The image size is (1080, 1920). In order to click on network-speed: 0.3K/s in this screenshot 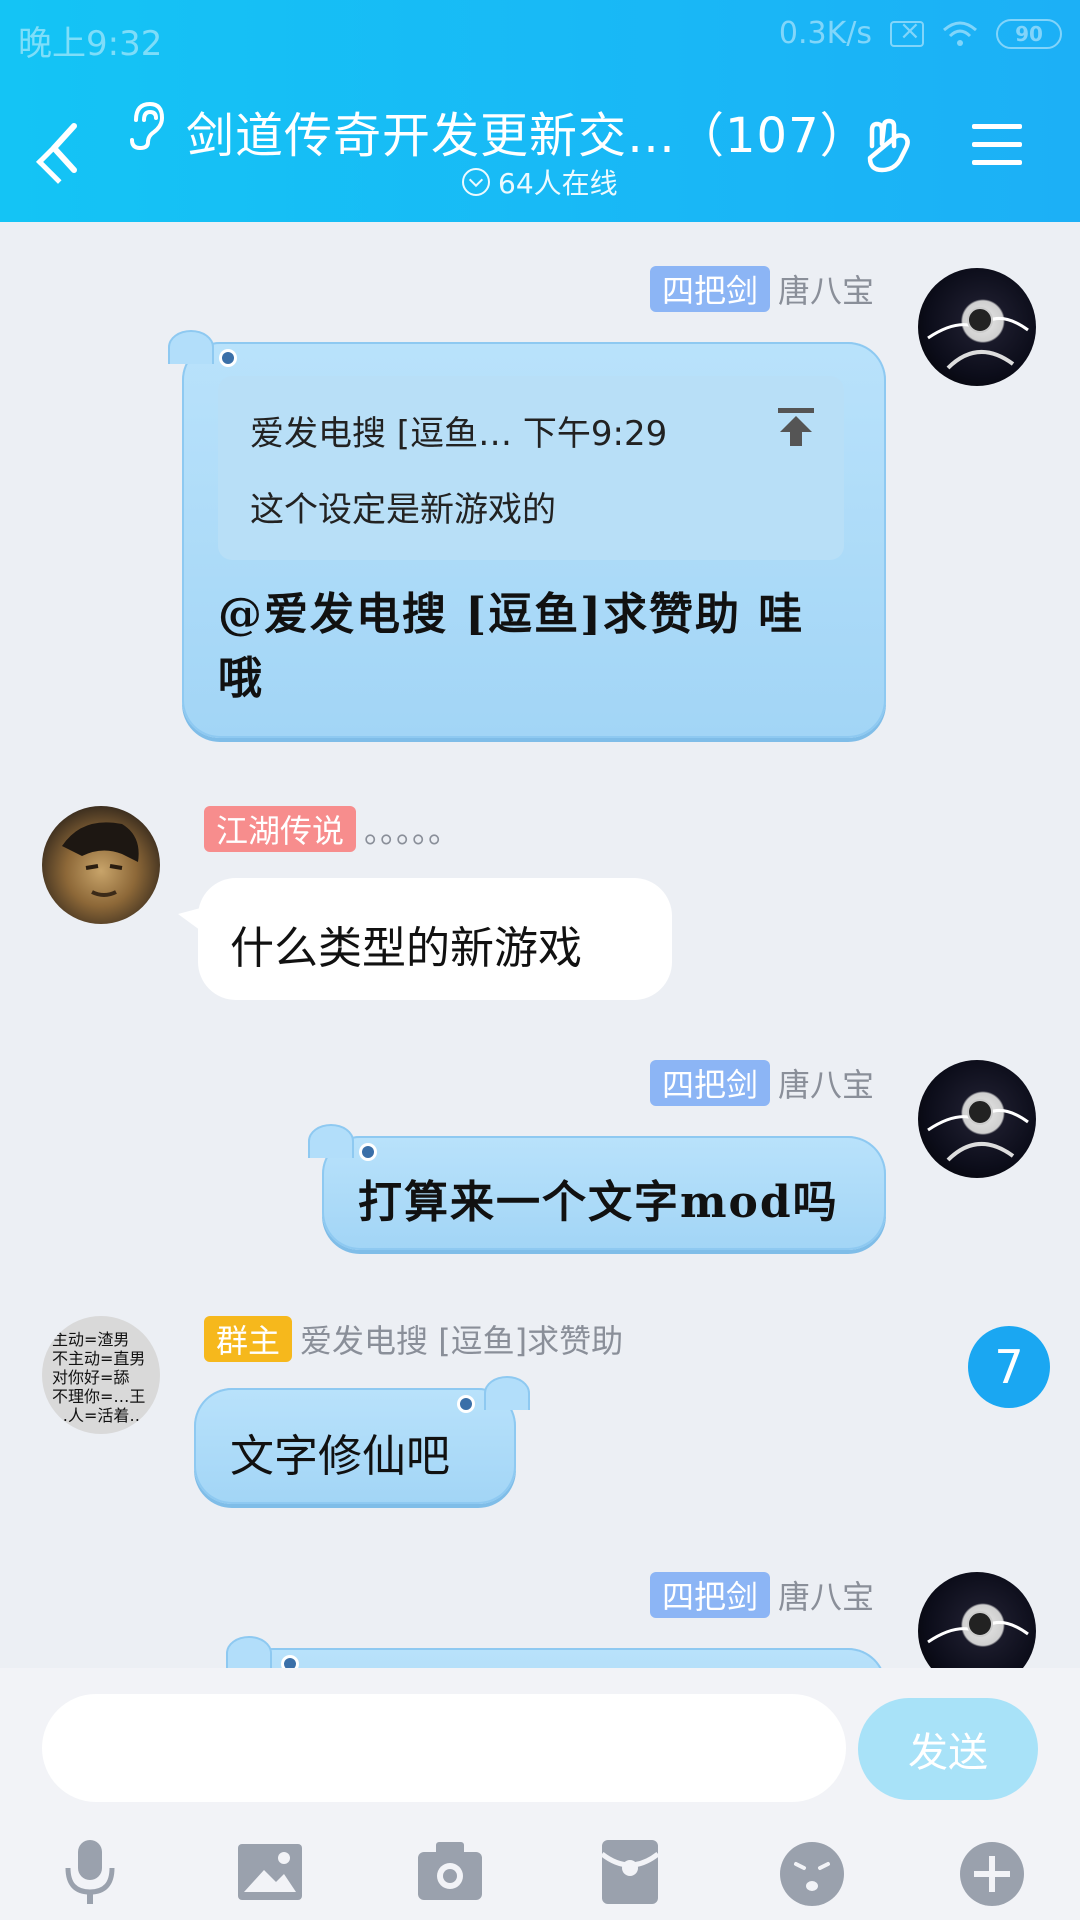, I will do `click(825, 33)`.